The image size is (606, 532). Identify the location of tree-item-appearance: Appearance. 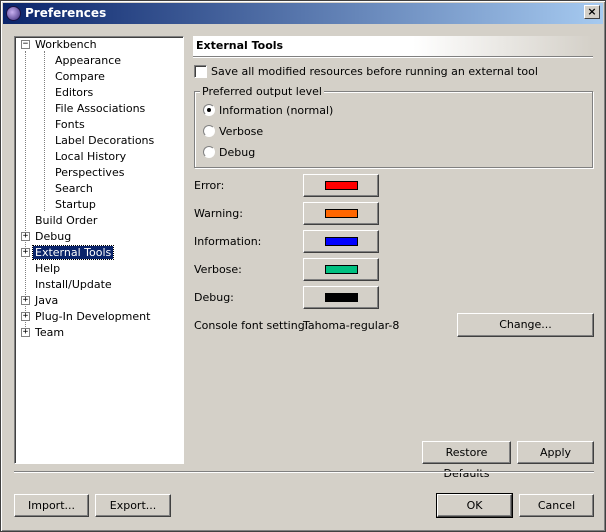
(88, 61).